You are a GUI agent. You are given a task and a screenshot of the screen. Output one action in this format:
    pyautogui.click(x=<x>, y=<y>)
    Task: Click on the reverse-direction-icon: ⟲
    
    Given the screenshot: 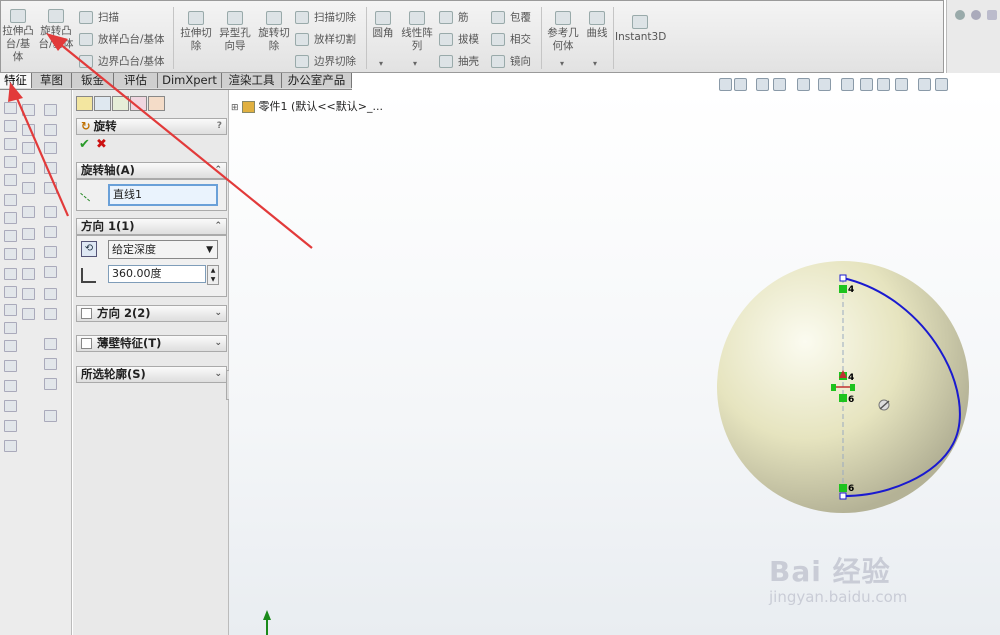 What is the action you would take?
    pyautogui.click(x=89, y=249)
    